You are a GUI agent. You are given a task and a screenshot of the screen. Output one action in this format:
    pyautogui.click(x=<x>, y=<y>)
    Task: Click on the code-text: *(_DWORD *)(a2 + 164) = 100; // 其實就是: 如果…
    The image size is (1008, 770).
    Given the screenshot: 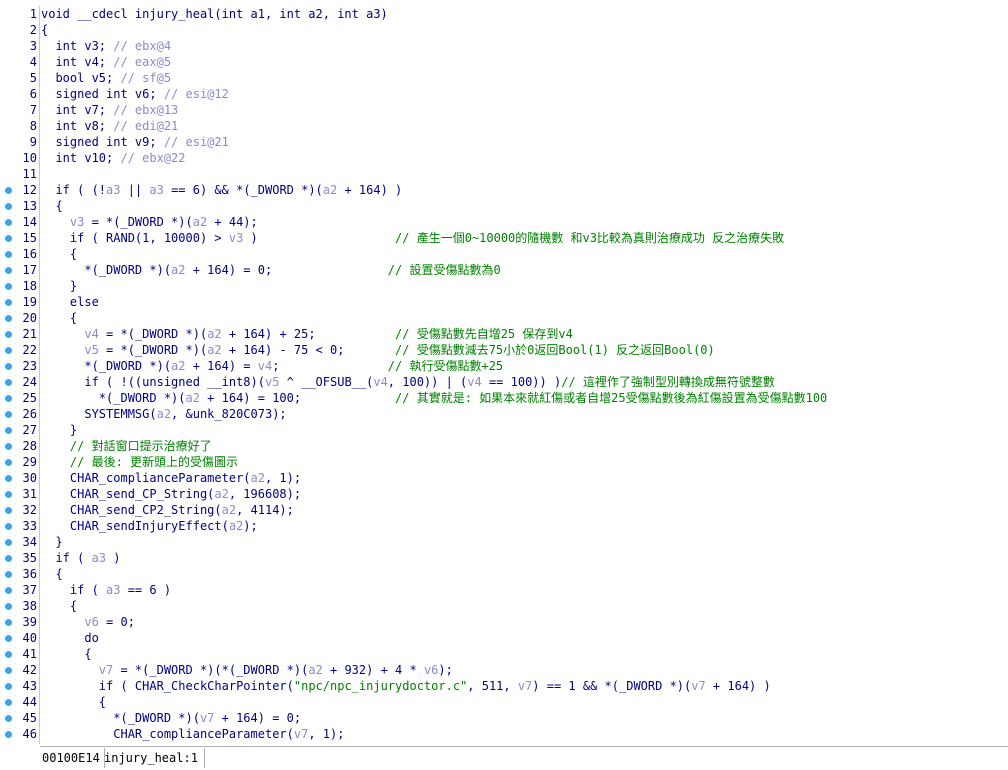 What is the action you would take?
    pyautogui.click(x=434, y=398)
    